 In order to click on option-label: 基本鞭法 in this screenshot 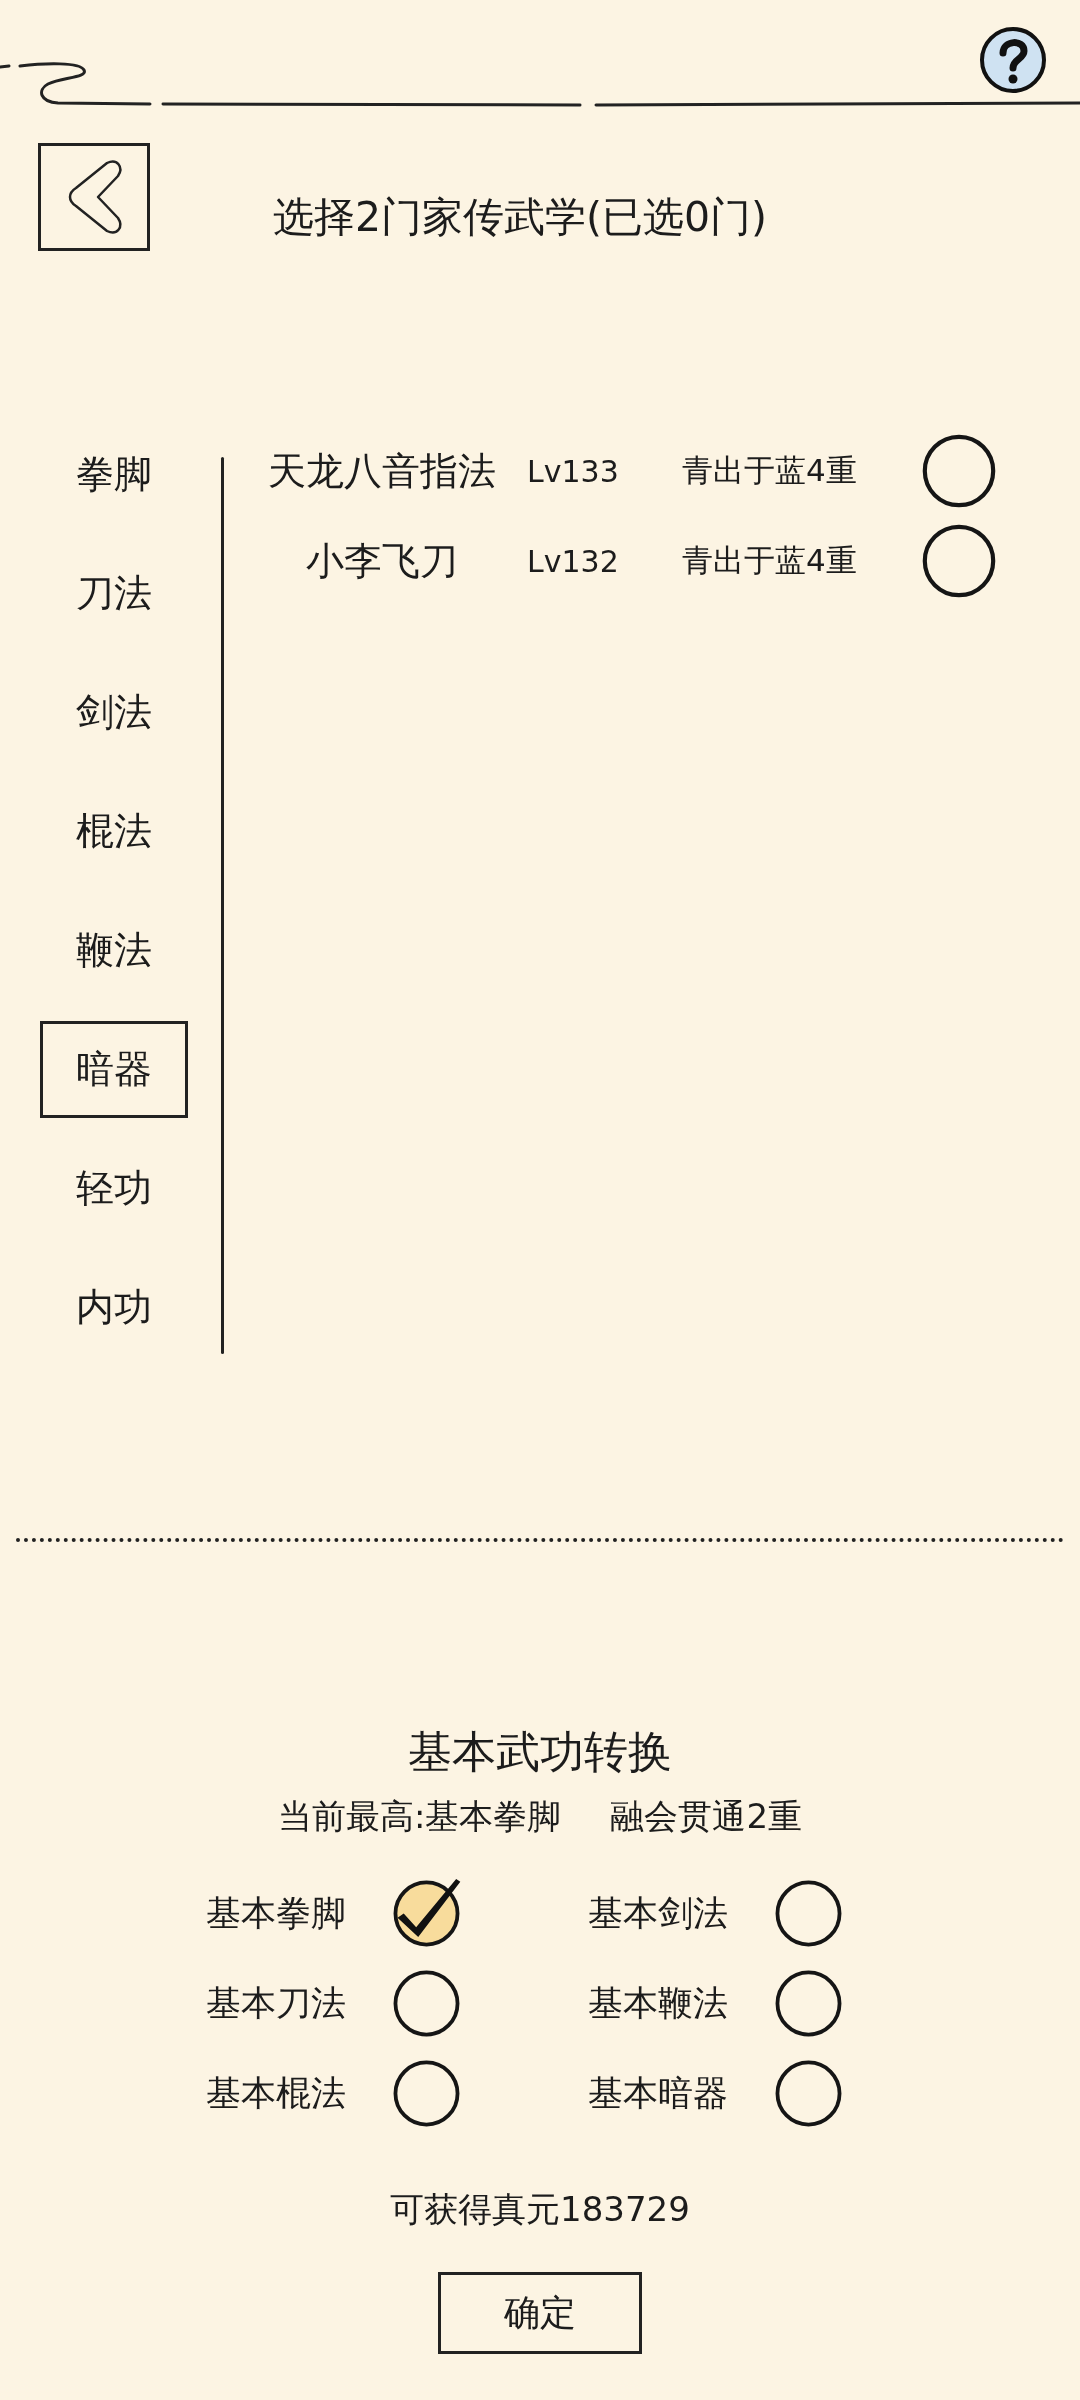, I will do `click(658, 2004)`.